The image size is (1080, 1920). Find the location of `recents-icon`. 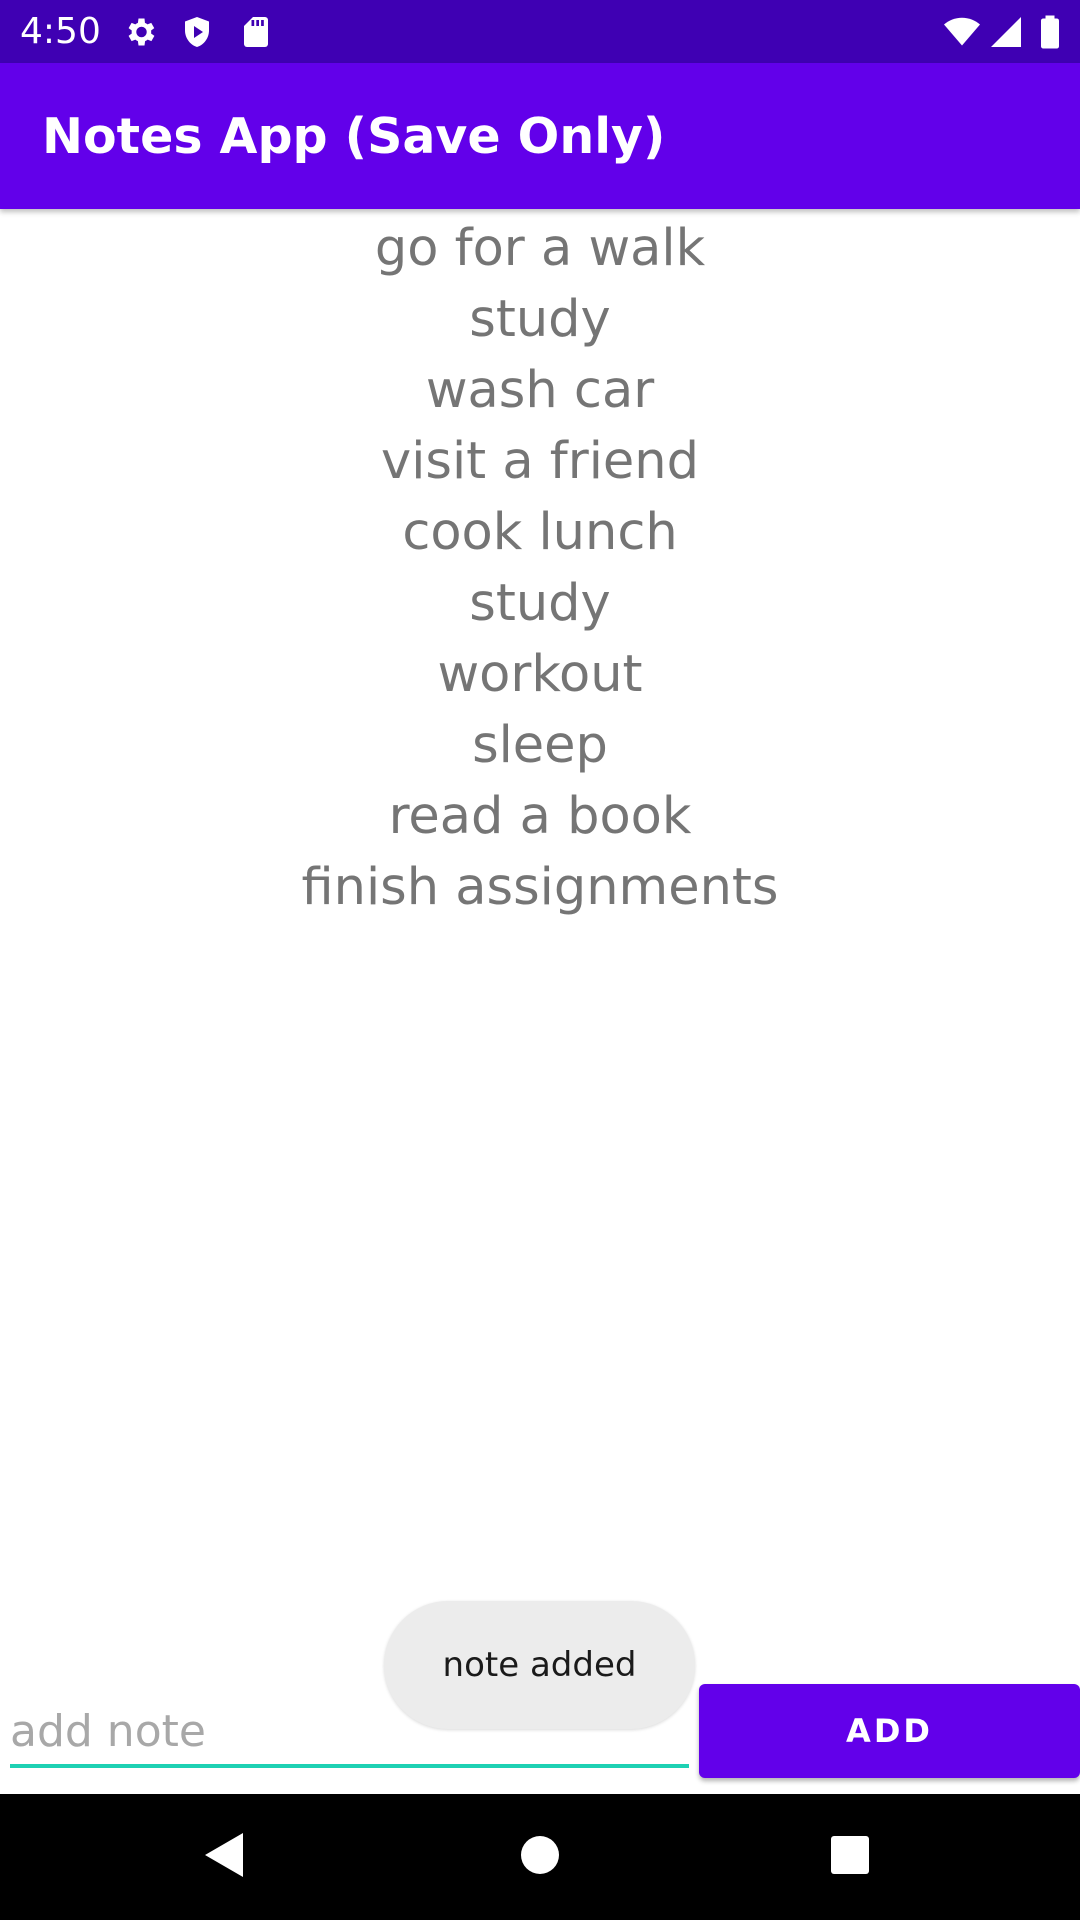

recents-icon is located at coordinates (850, 1857).